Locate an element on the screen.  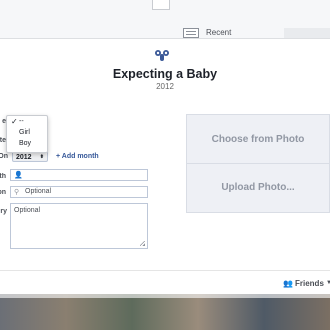
chevron-down-icon: ▼ is located at coordinates (328, 283).